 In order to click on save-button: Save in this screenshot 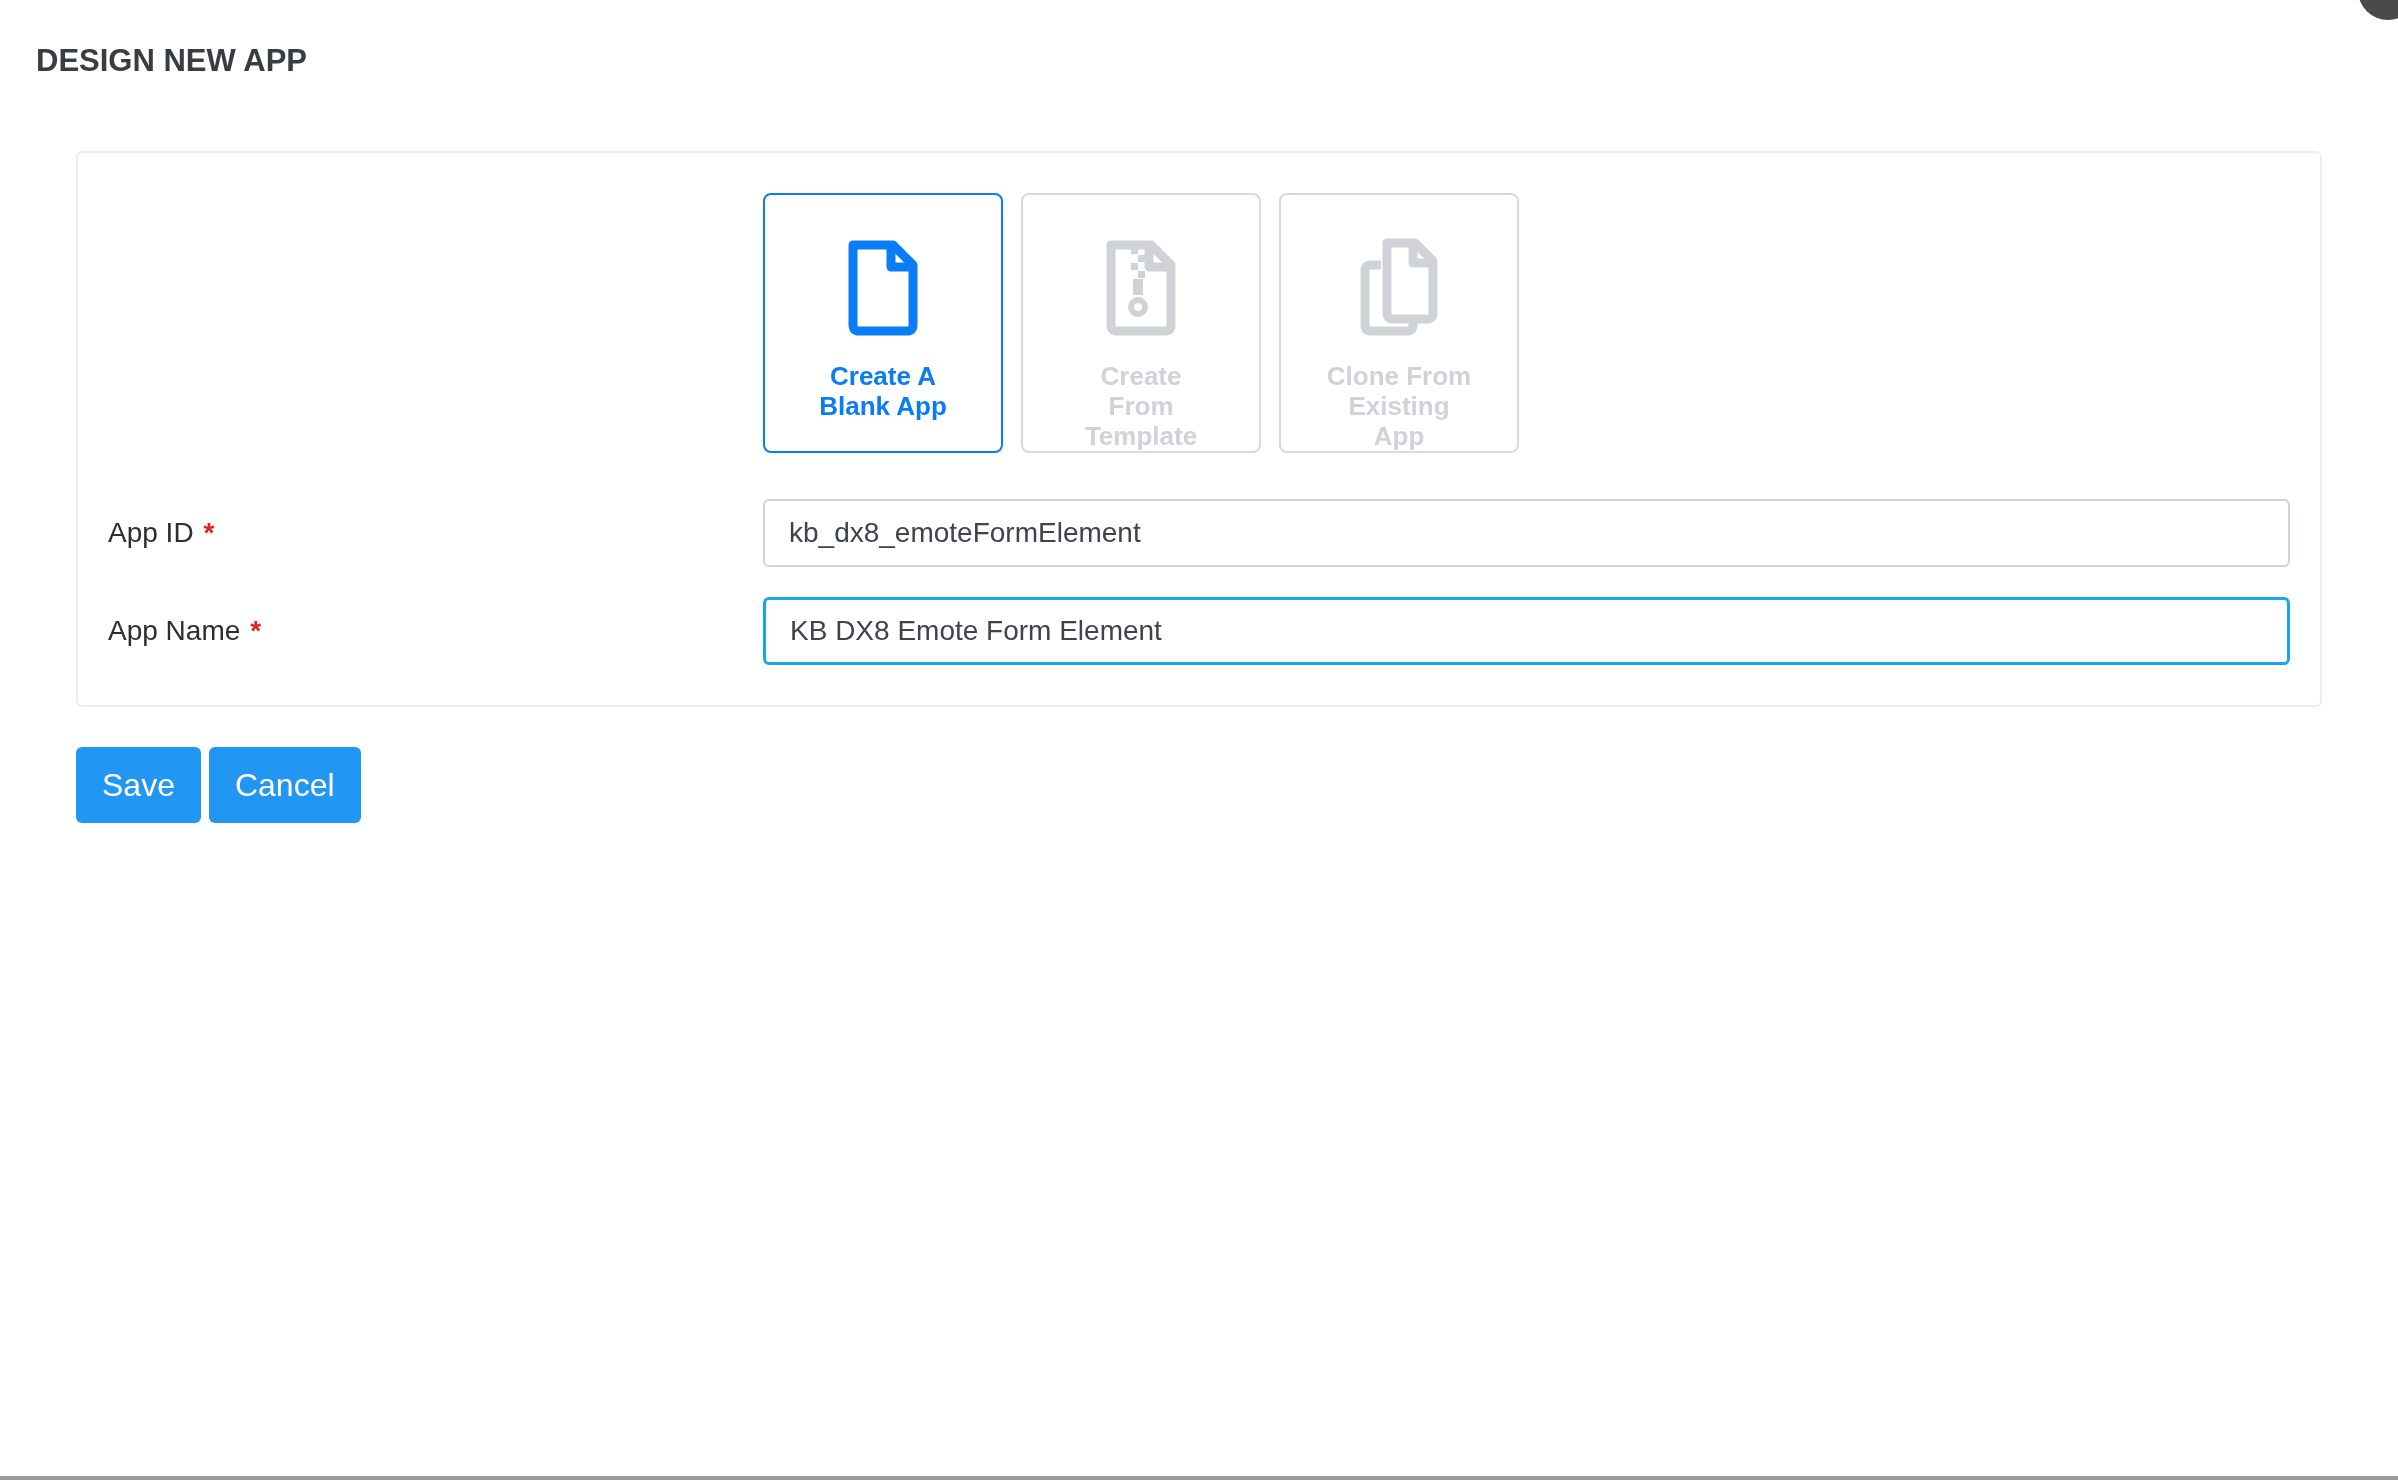, I will do `click(138, 784)`.